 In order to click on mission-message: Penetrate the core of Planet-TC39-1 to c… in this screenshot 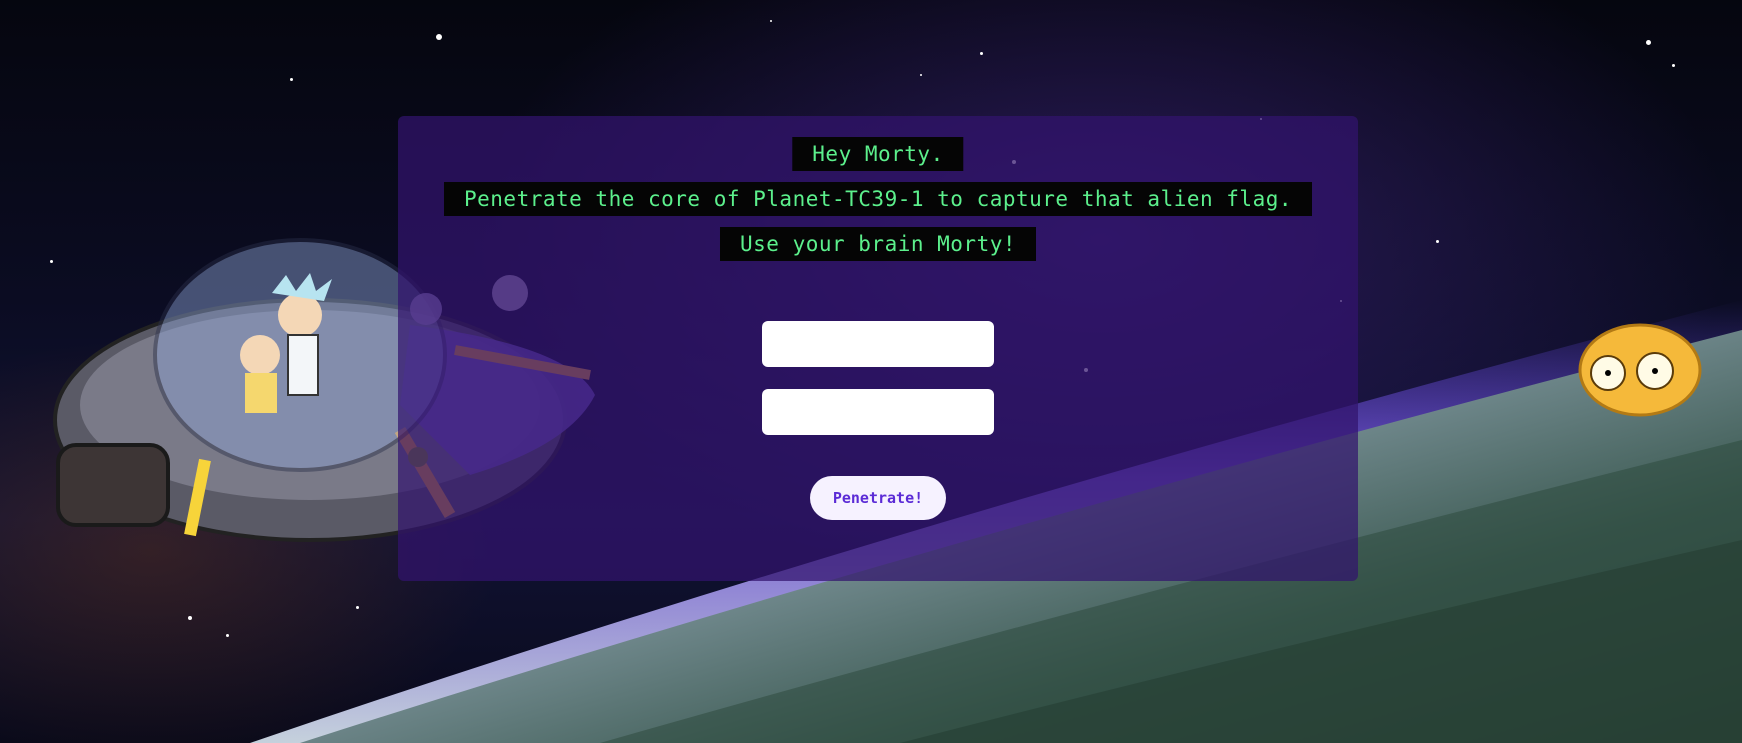, I will do `click(878, 199)`.